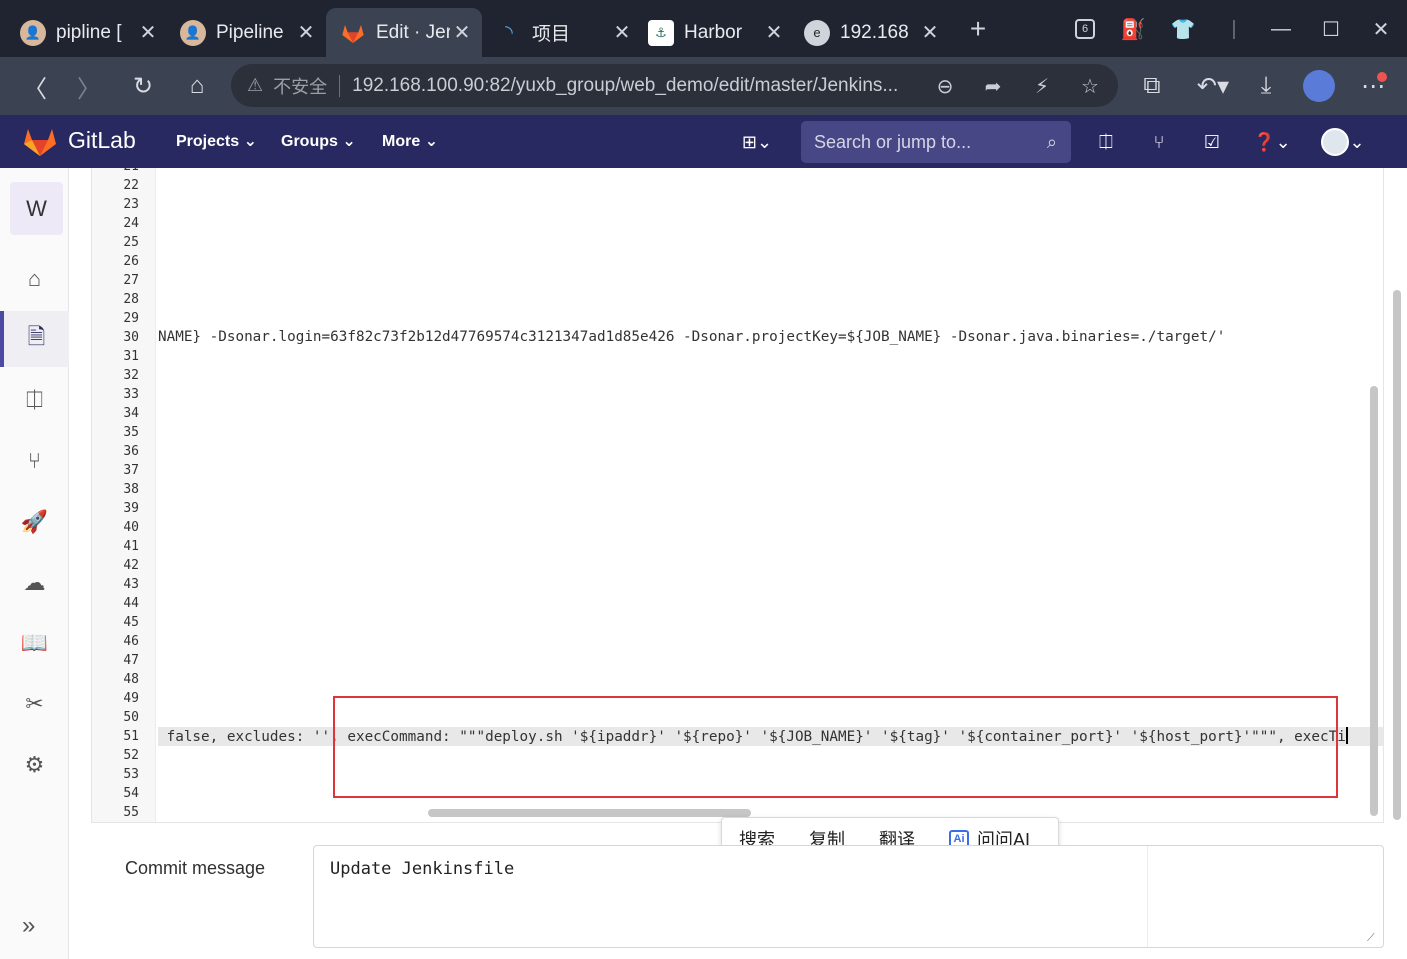  What do you see at coordinates (1381, 29) in the screenshot?
I see `close-window-icon: ✕` at bounding box center [1381, 29].